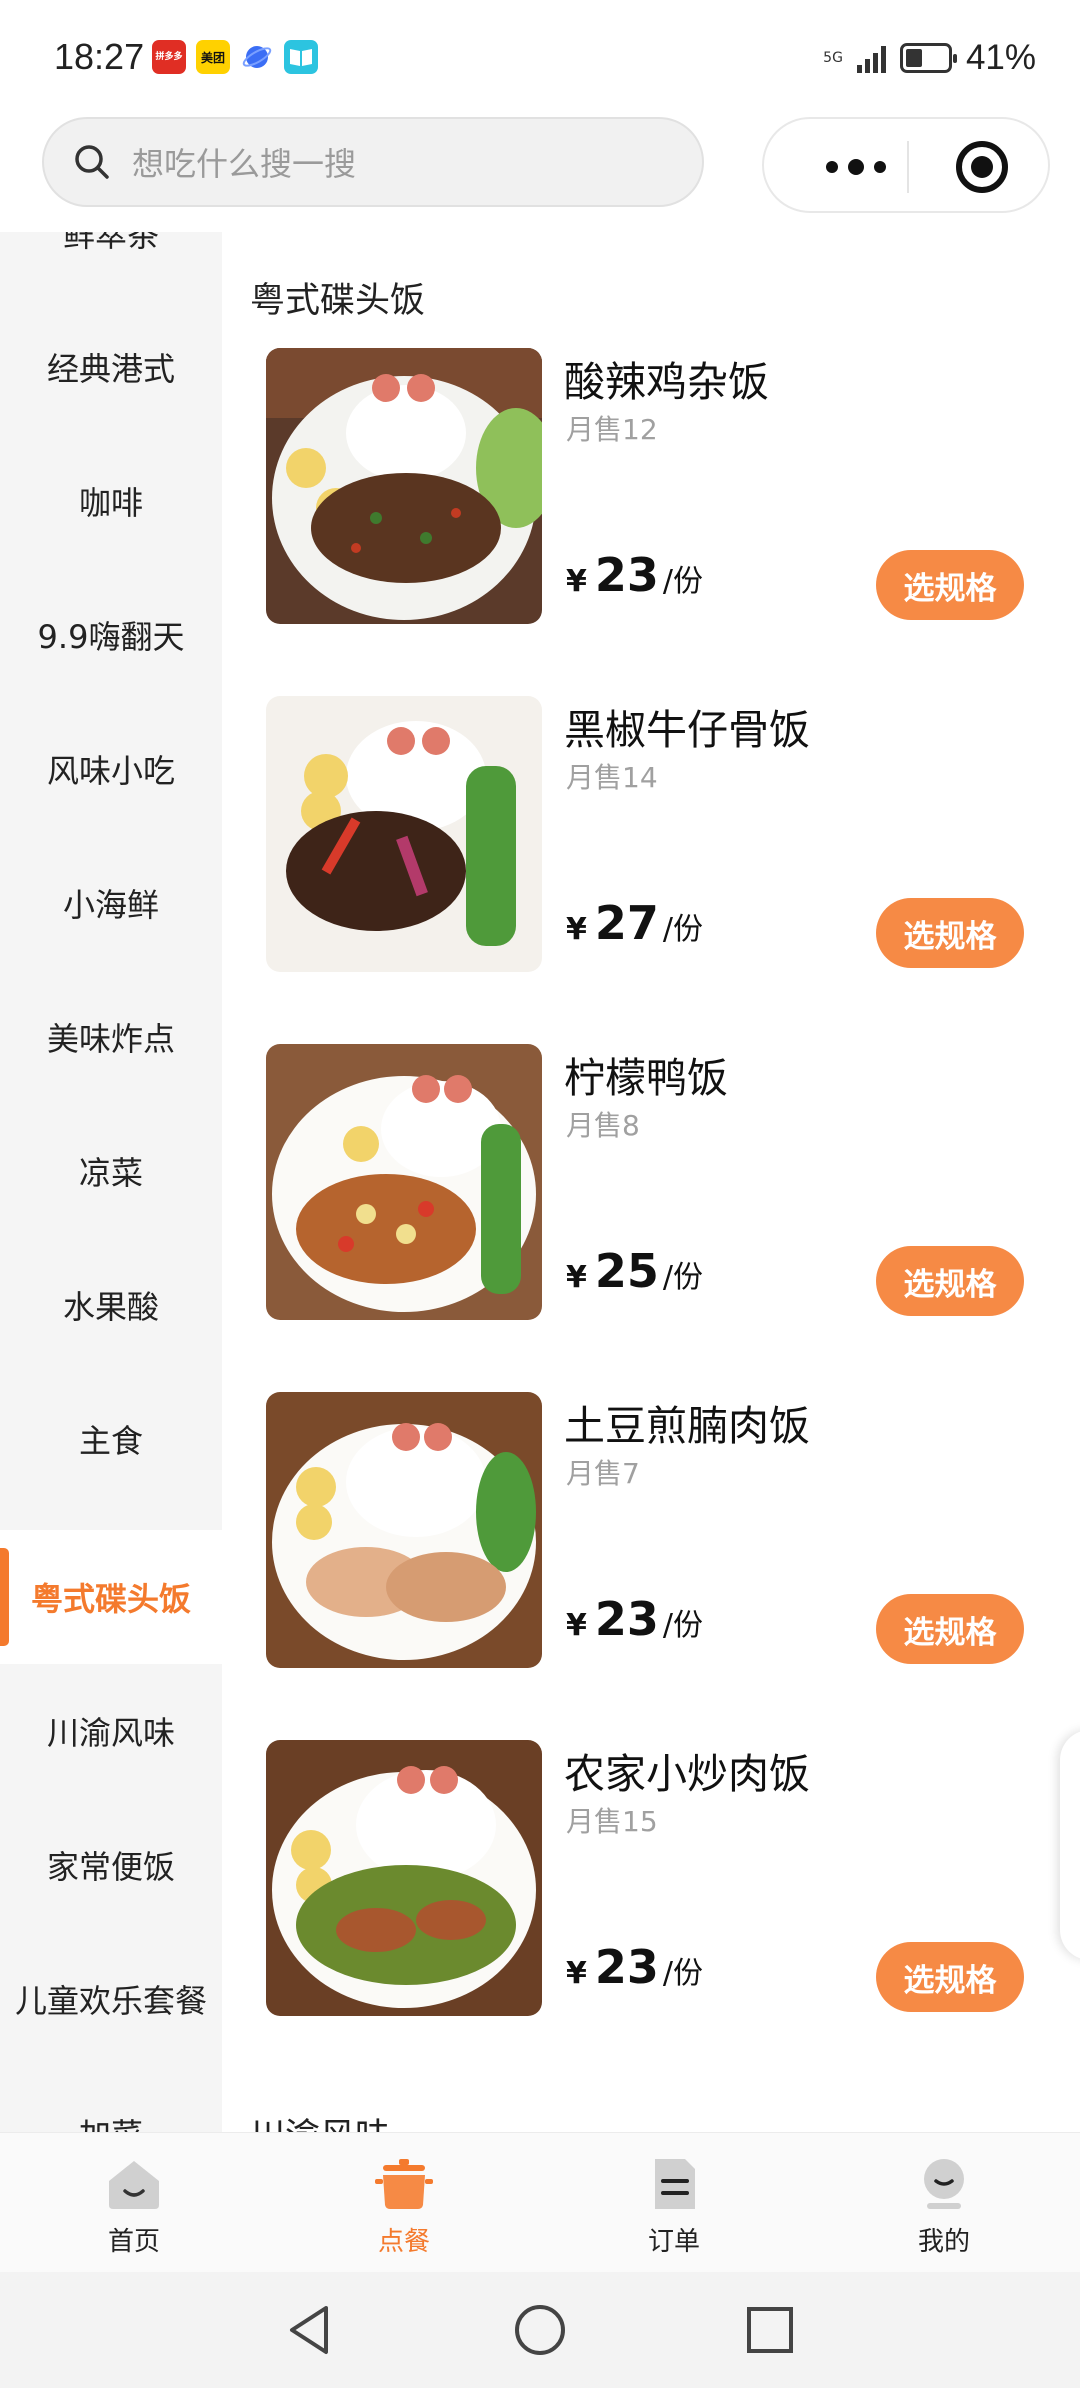  Describe the element at coordinates (856, 167) in the screenshot. I see `more-icon` at that location.